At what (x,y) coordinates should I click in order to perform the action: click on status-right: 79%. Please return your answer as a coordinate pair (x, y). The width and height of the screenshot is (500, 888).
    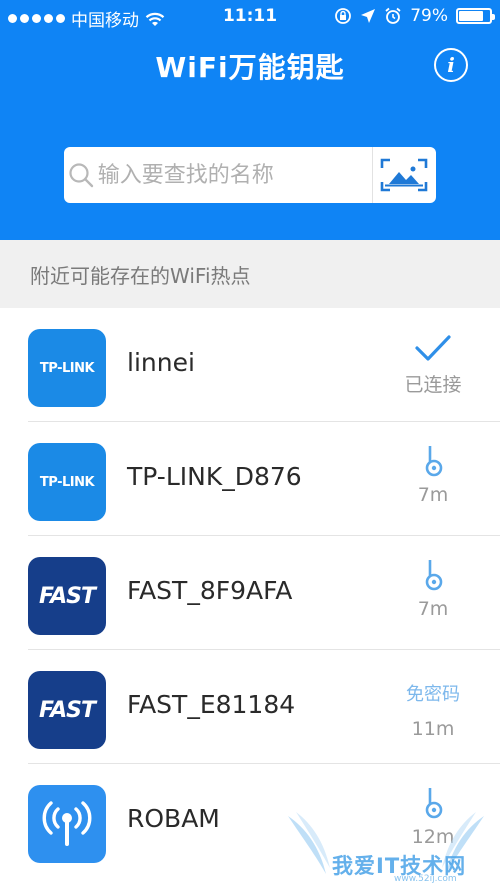
    Looking at the image, I should click on (414, 16).